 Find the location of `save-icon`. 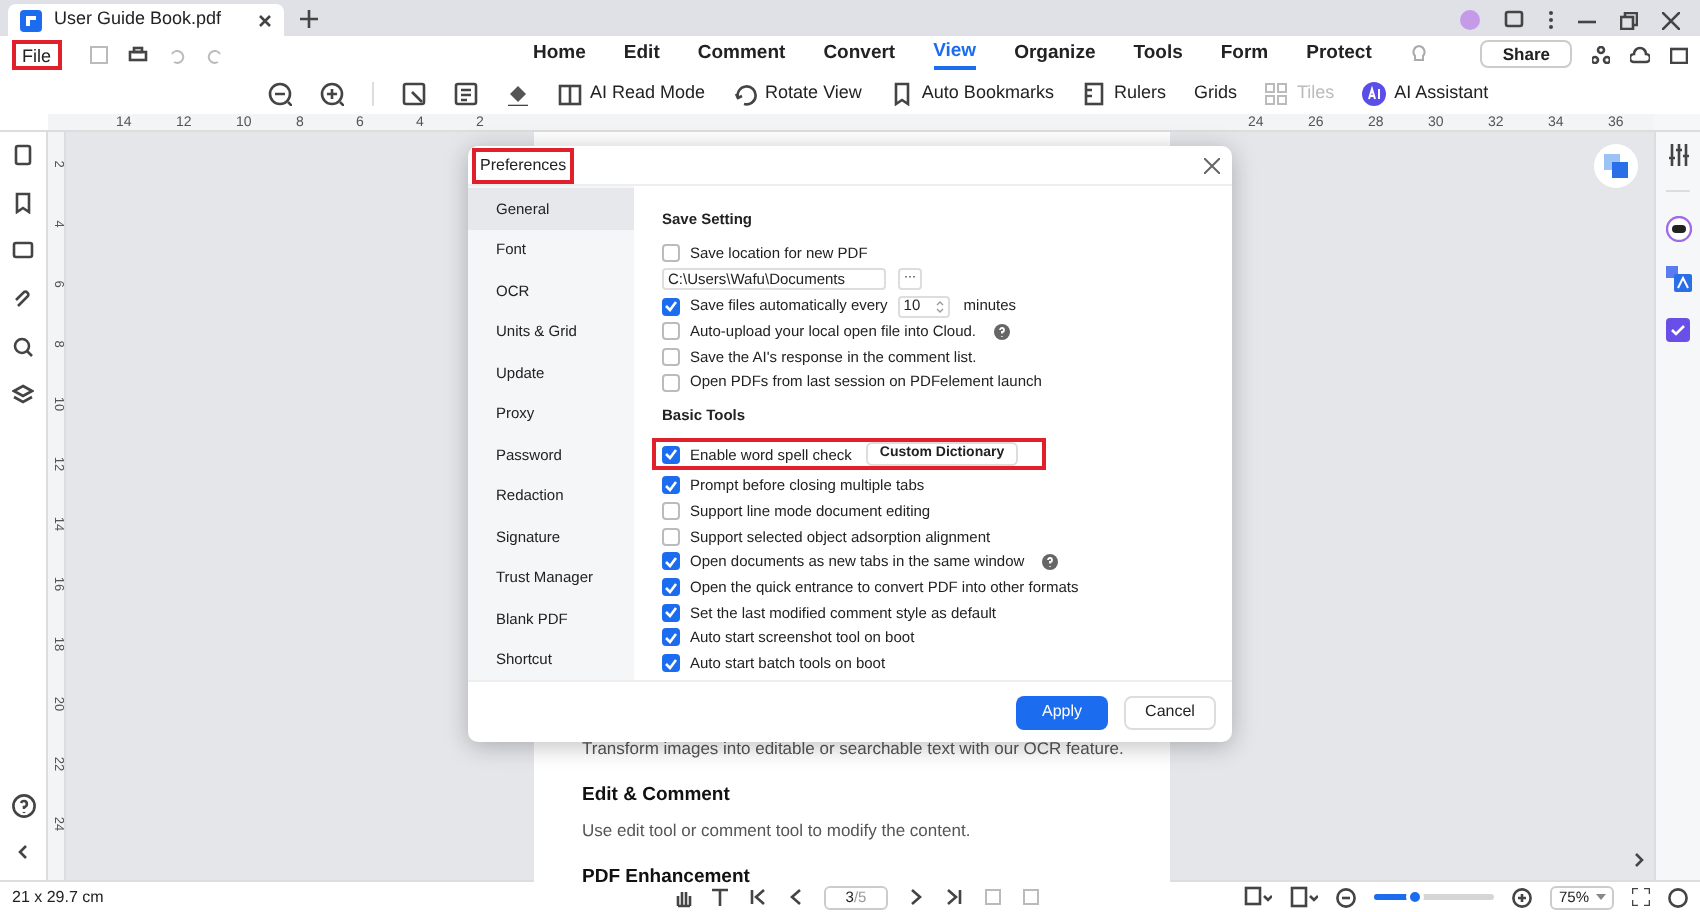

save-icon is located at coordinates (98, 54).